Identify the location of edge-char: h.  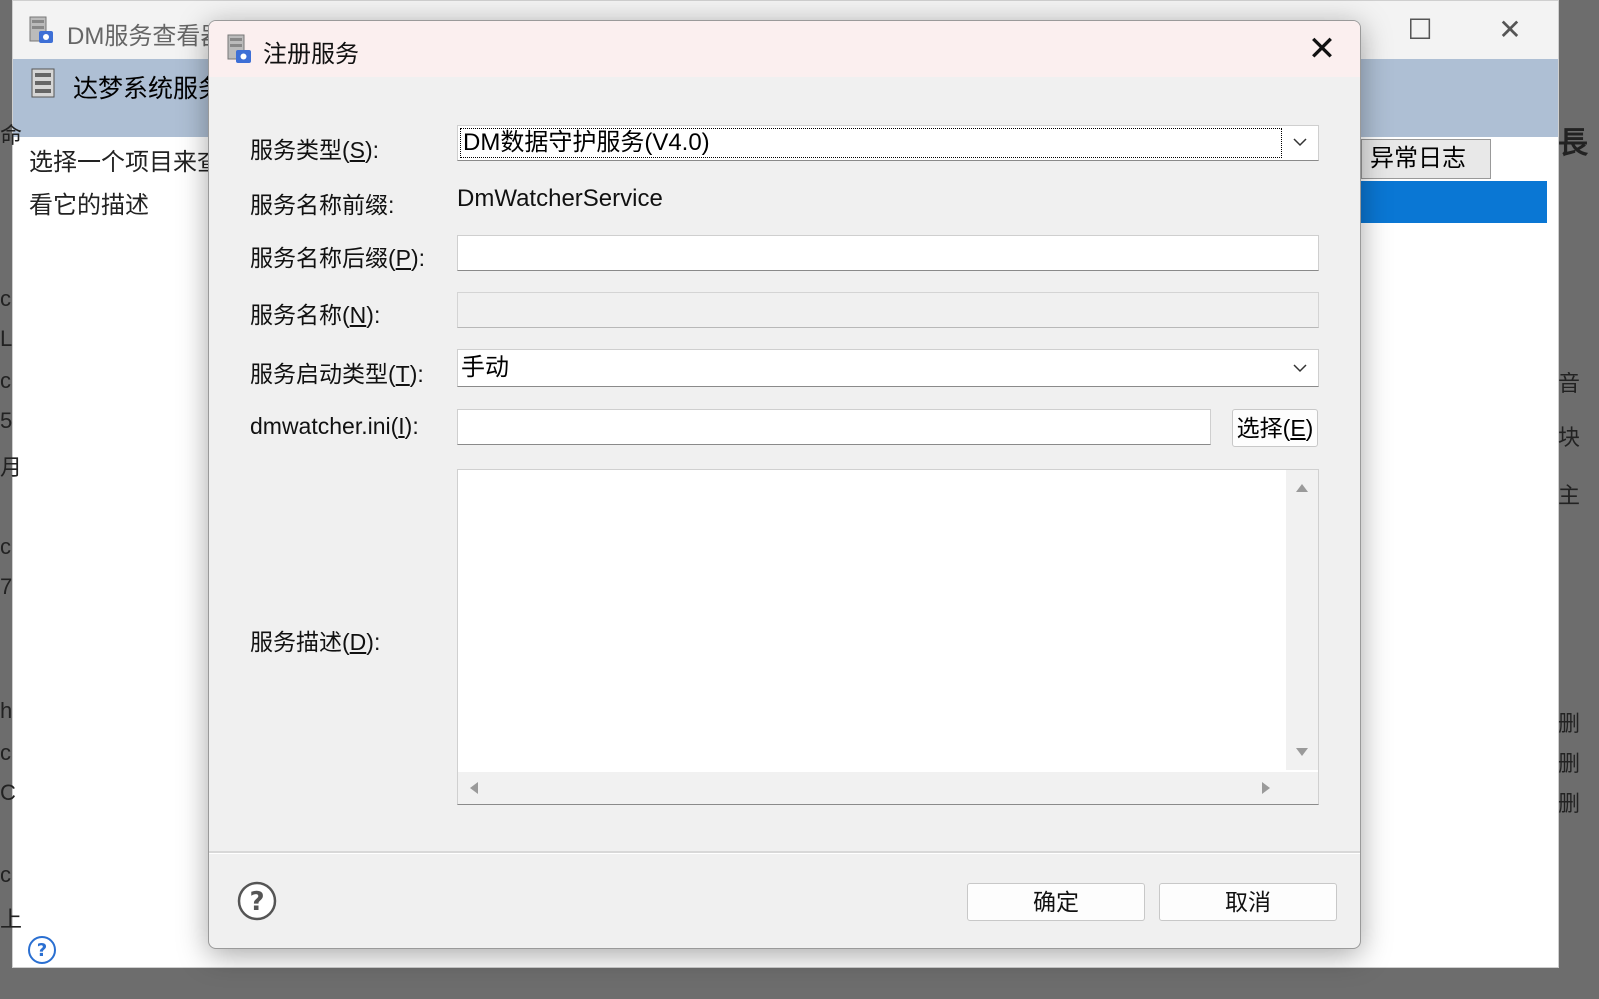
(6, 710).